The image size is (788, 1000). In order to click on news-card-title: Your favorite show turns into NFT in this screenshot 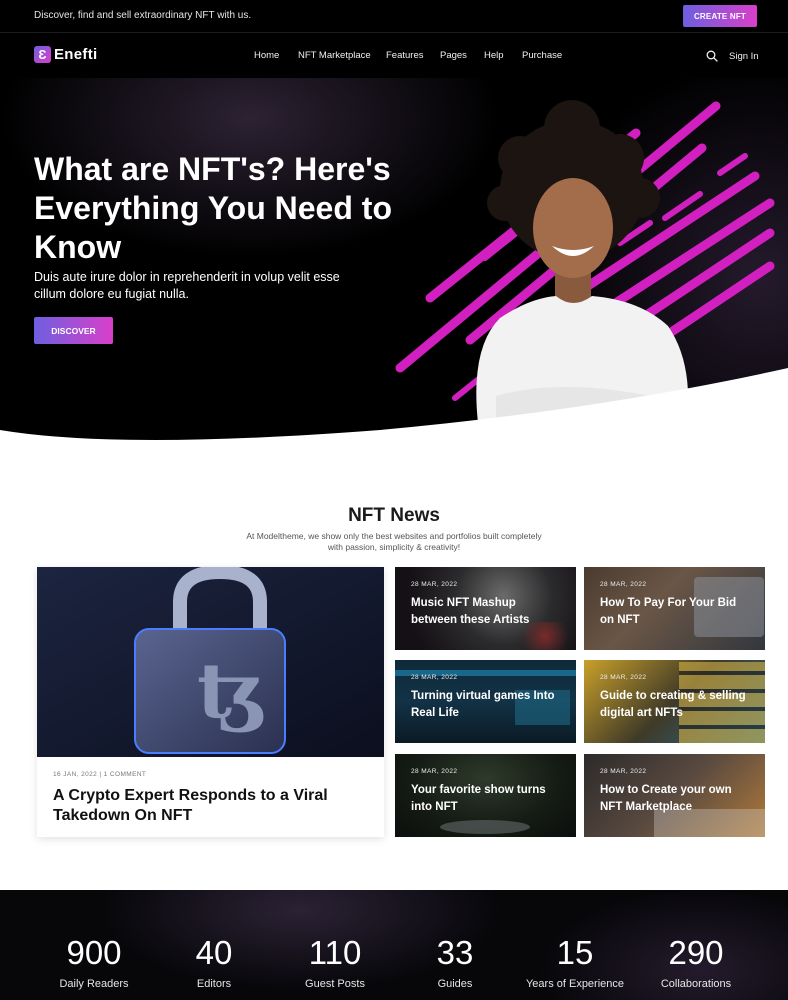, I will do `click(486, 799)`.